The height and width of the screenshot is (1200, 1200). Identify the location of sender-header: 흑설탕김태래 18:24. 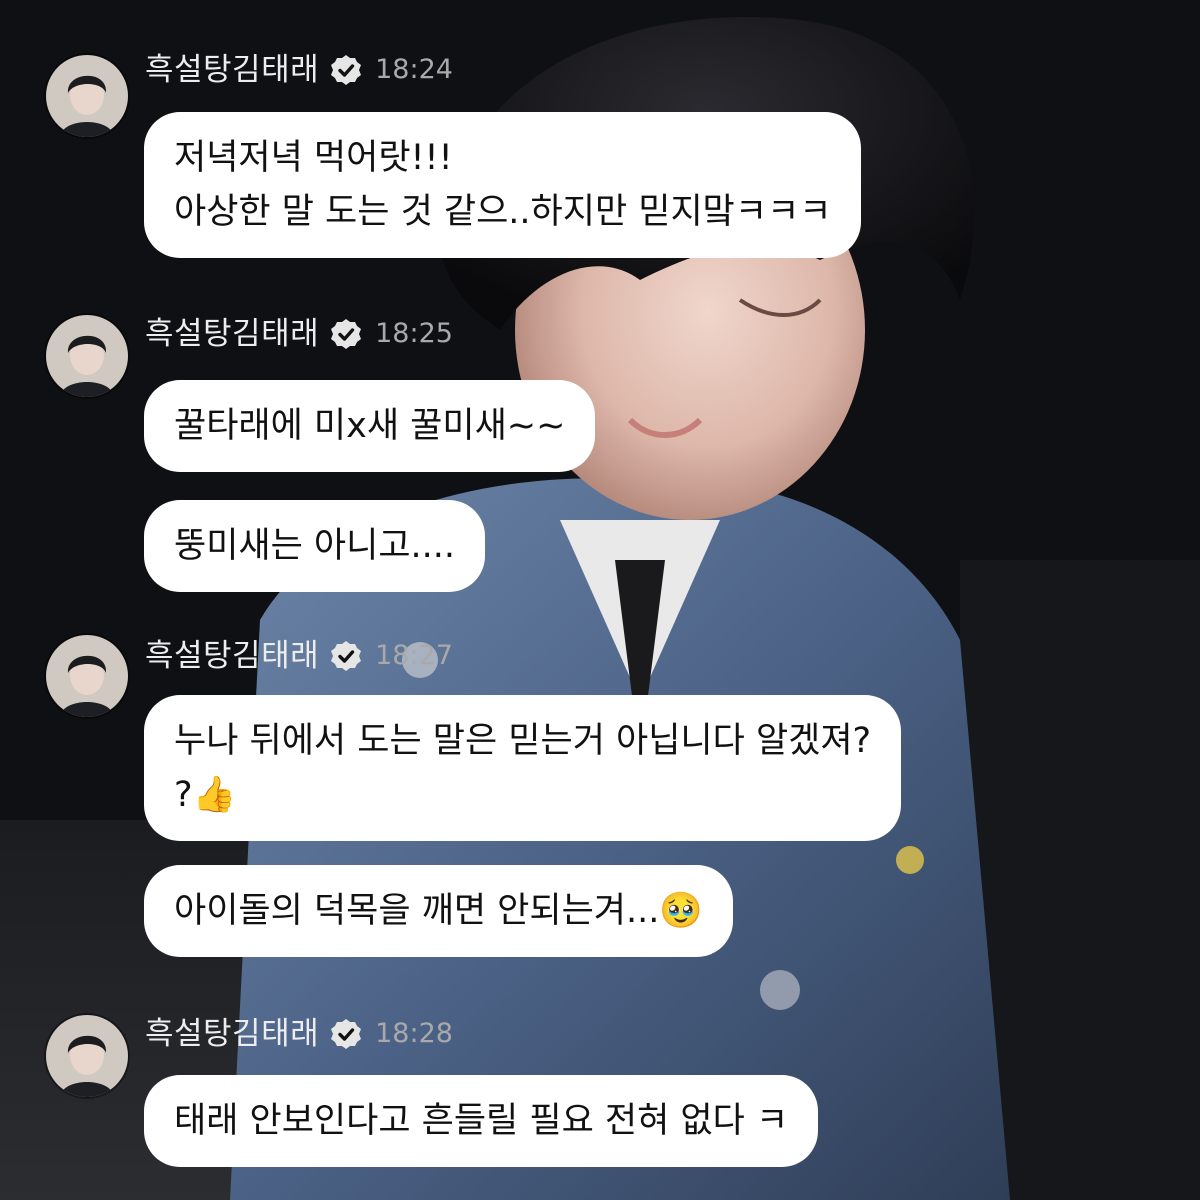
(299, 70).